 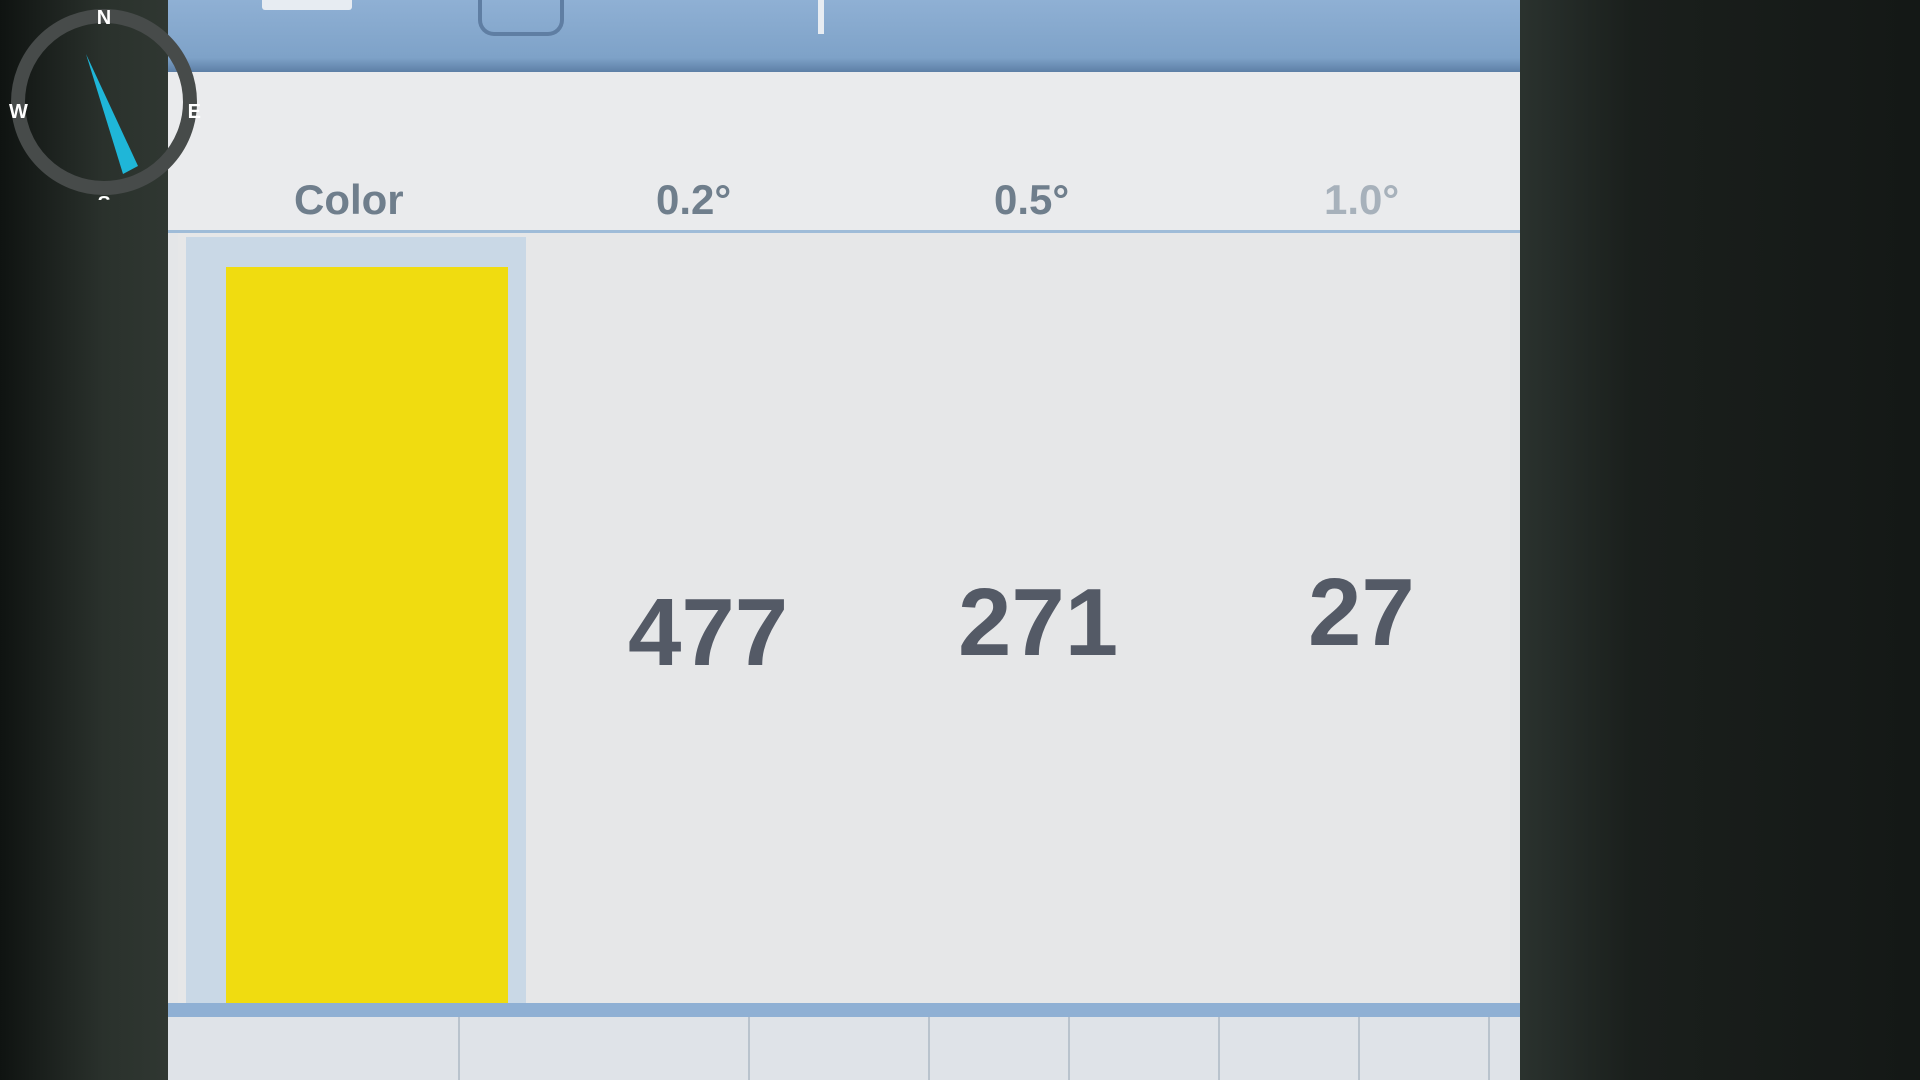 I want to click on column-header-1-0: 1.0°, so click(x=1362, y=199).